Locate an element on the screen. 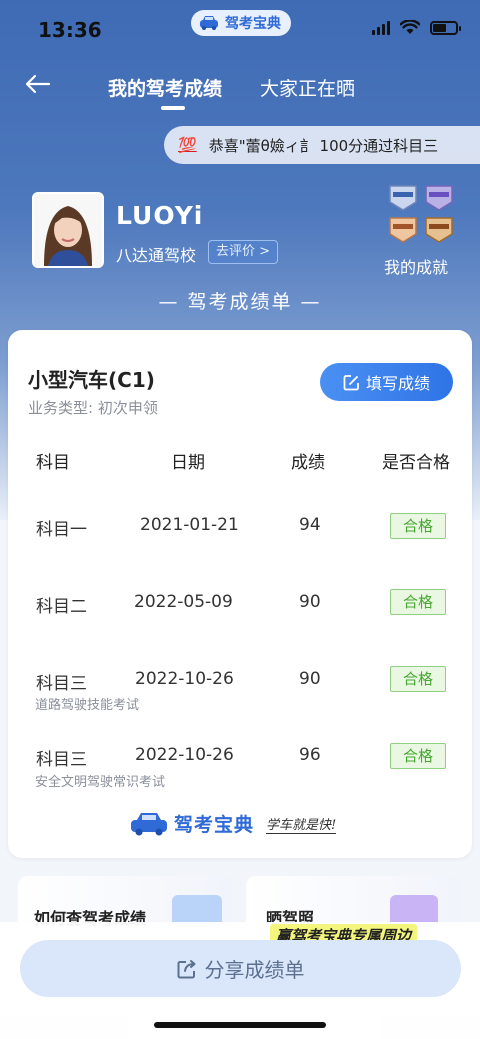 The height and width of the screenshot is (1039, 480). header-score: 成绩 is located at coordinates (308, 463).